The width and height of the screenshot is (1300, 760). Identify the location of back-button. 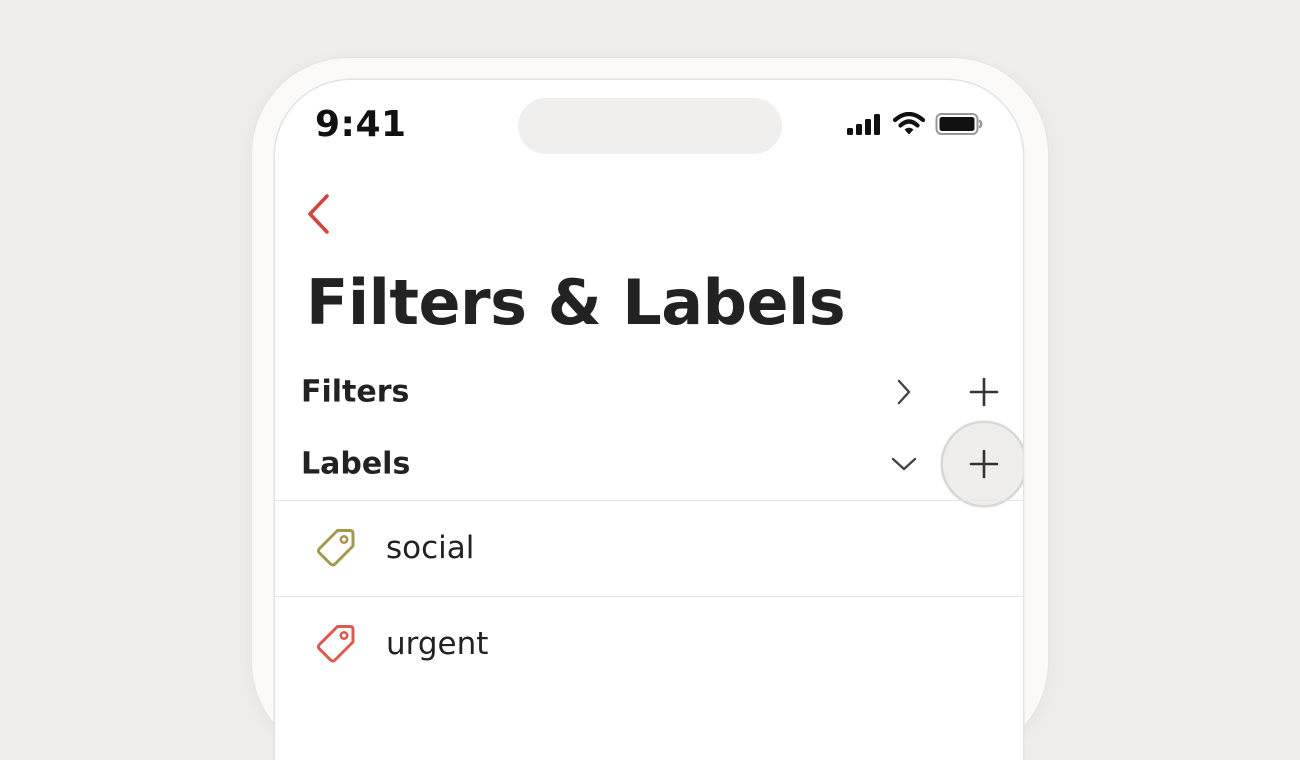
(318, 214).